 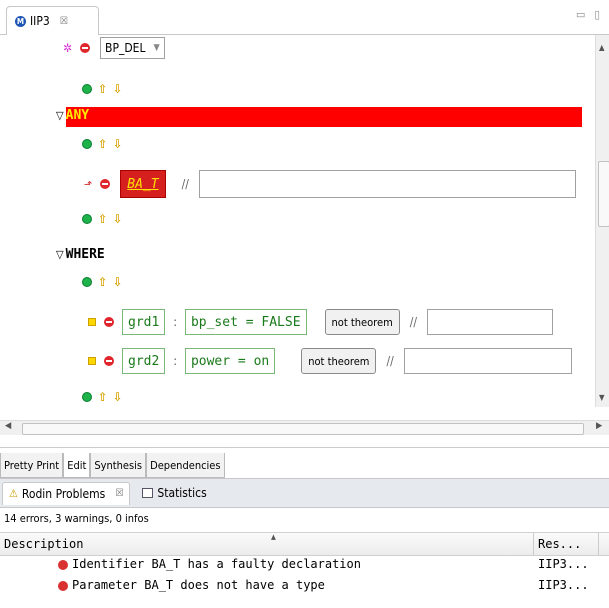 What do you see at coordinates (324, 117) in the screenshot?
I see `any-banner` at bounding box center [324, 117].